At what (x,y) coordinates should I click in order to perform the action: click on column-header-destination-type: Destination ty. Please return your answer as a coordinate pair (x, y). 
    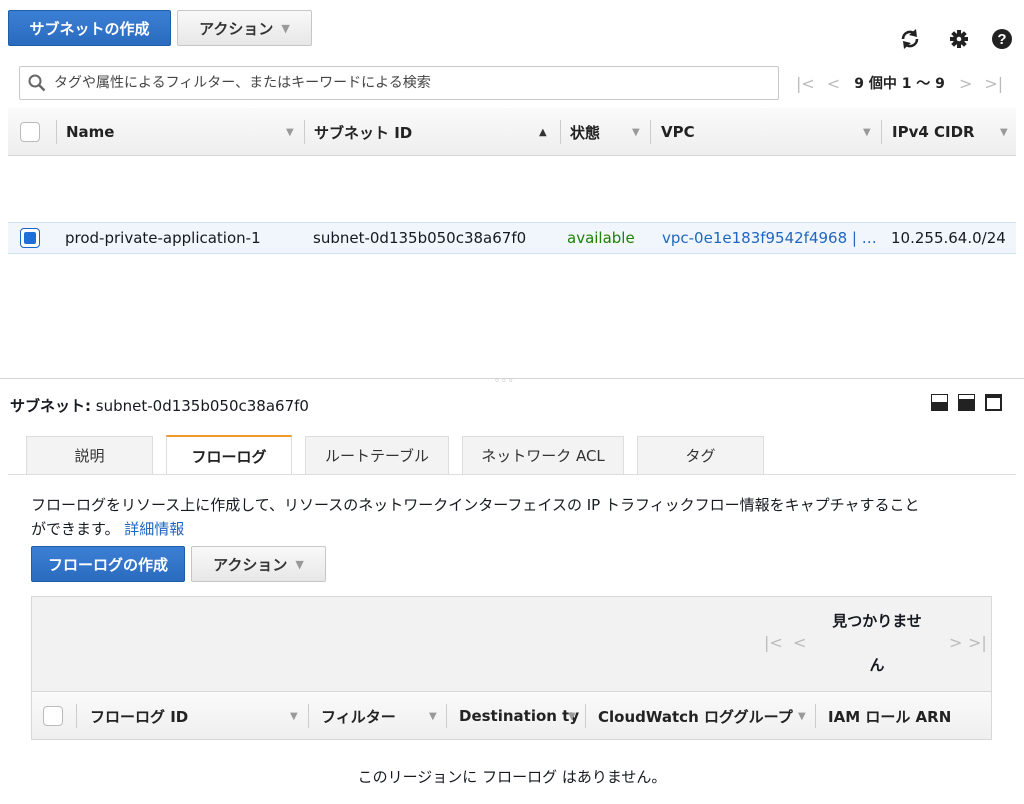
    Looking at the image, I should click on (519, 716).